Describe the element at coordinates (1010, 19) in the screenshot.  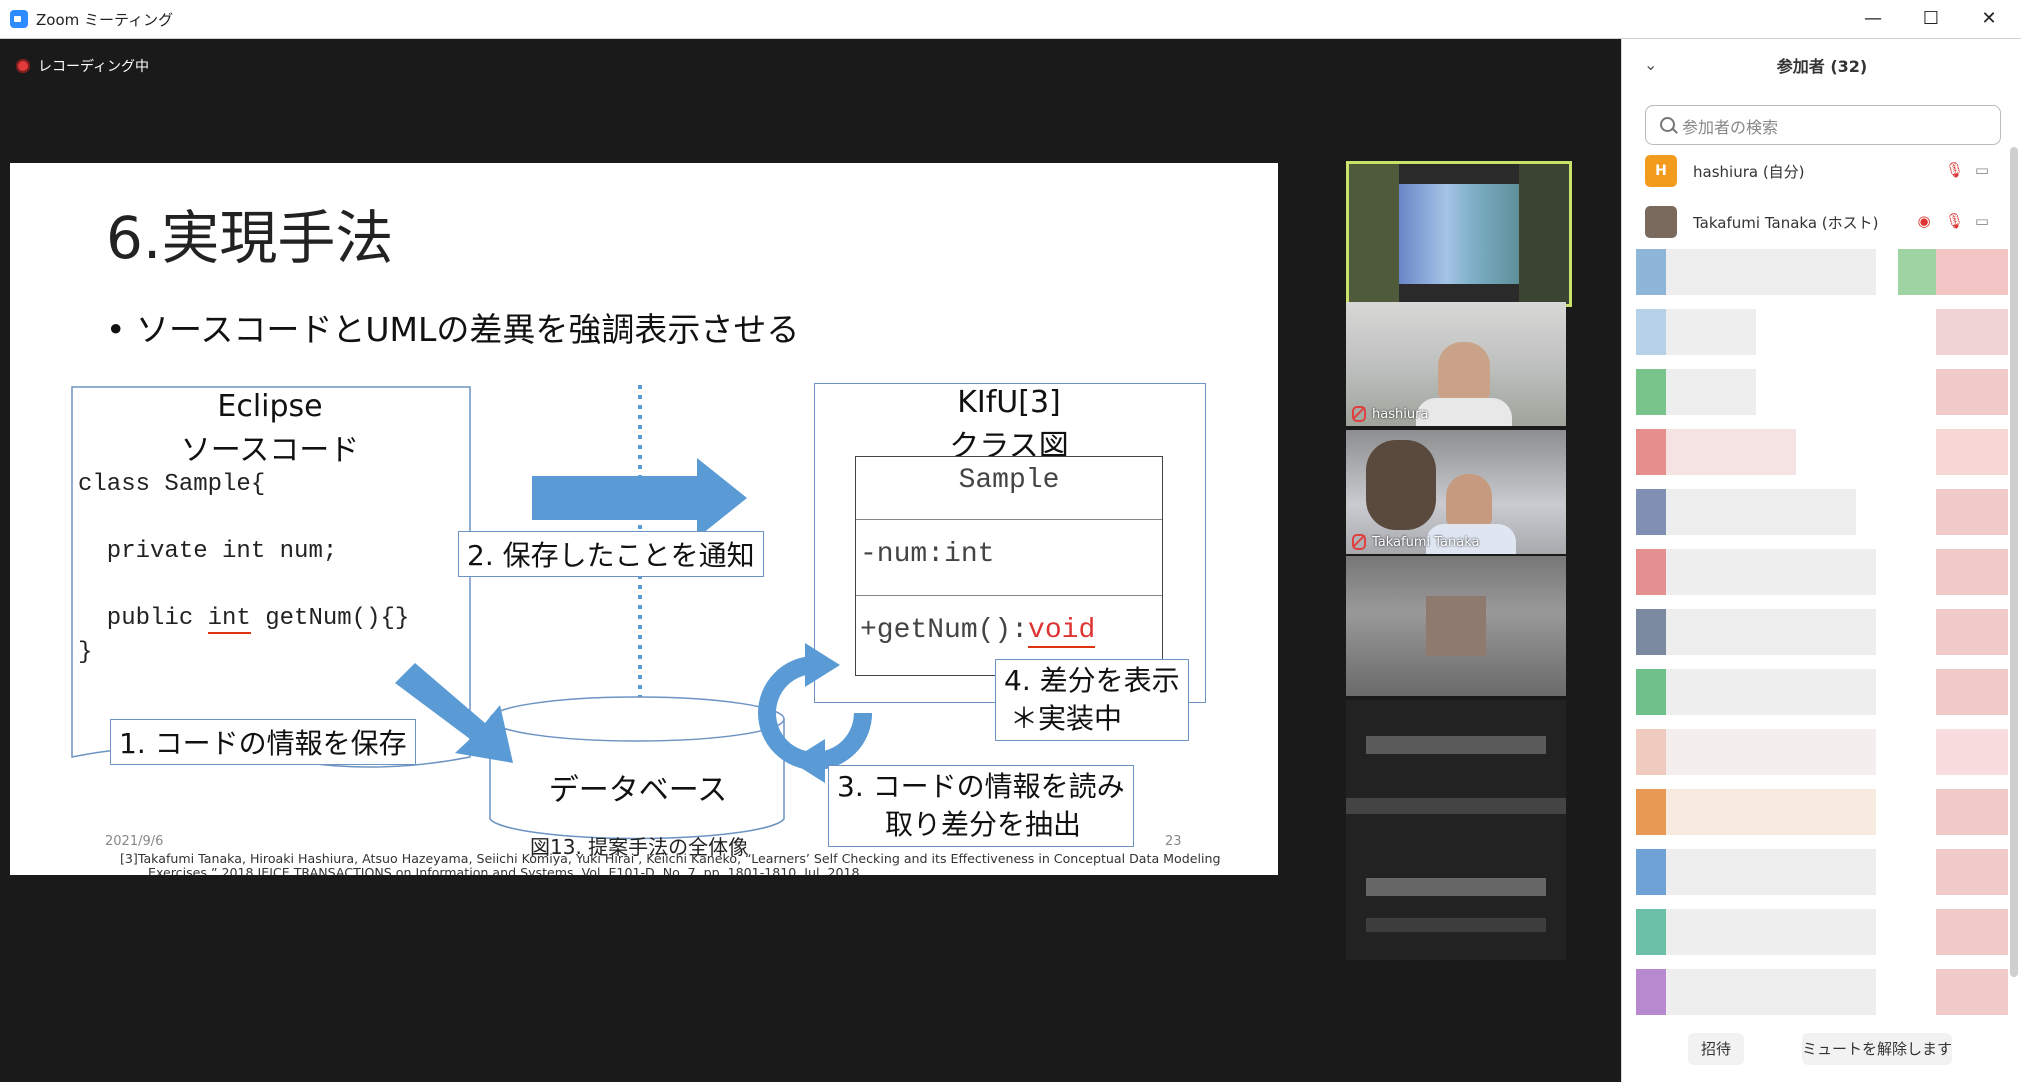
I see `title-bar: Zoom ミーティング — ☐ ✕` at that location.